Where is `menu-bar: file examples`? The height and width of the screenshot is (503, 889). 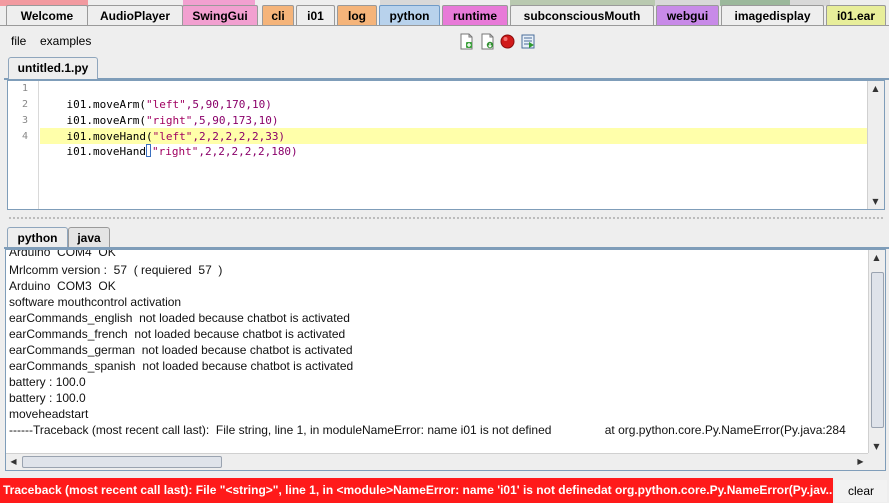 menu-bar: file examples is located at coordinates (444, 41).